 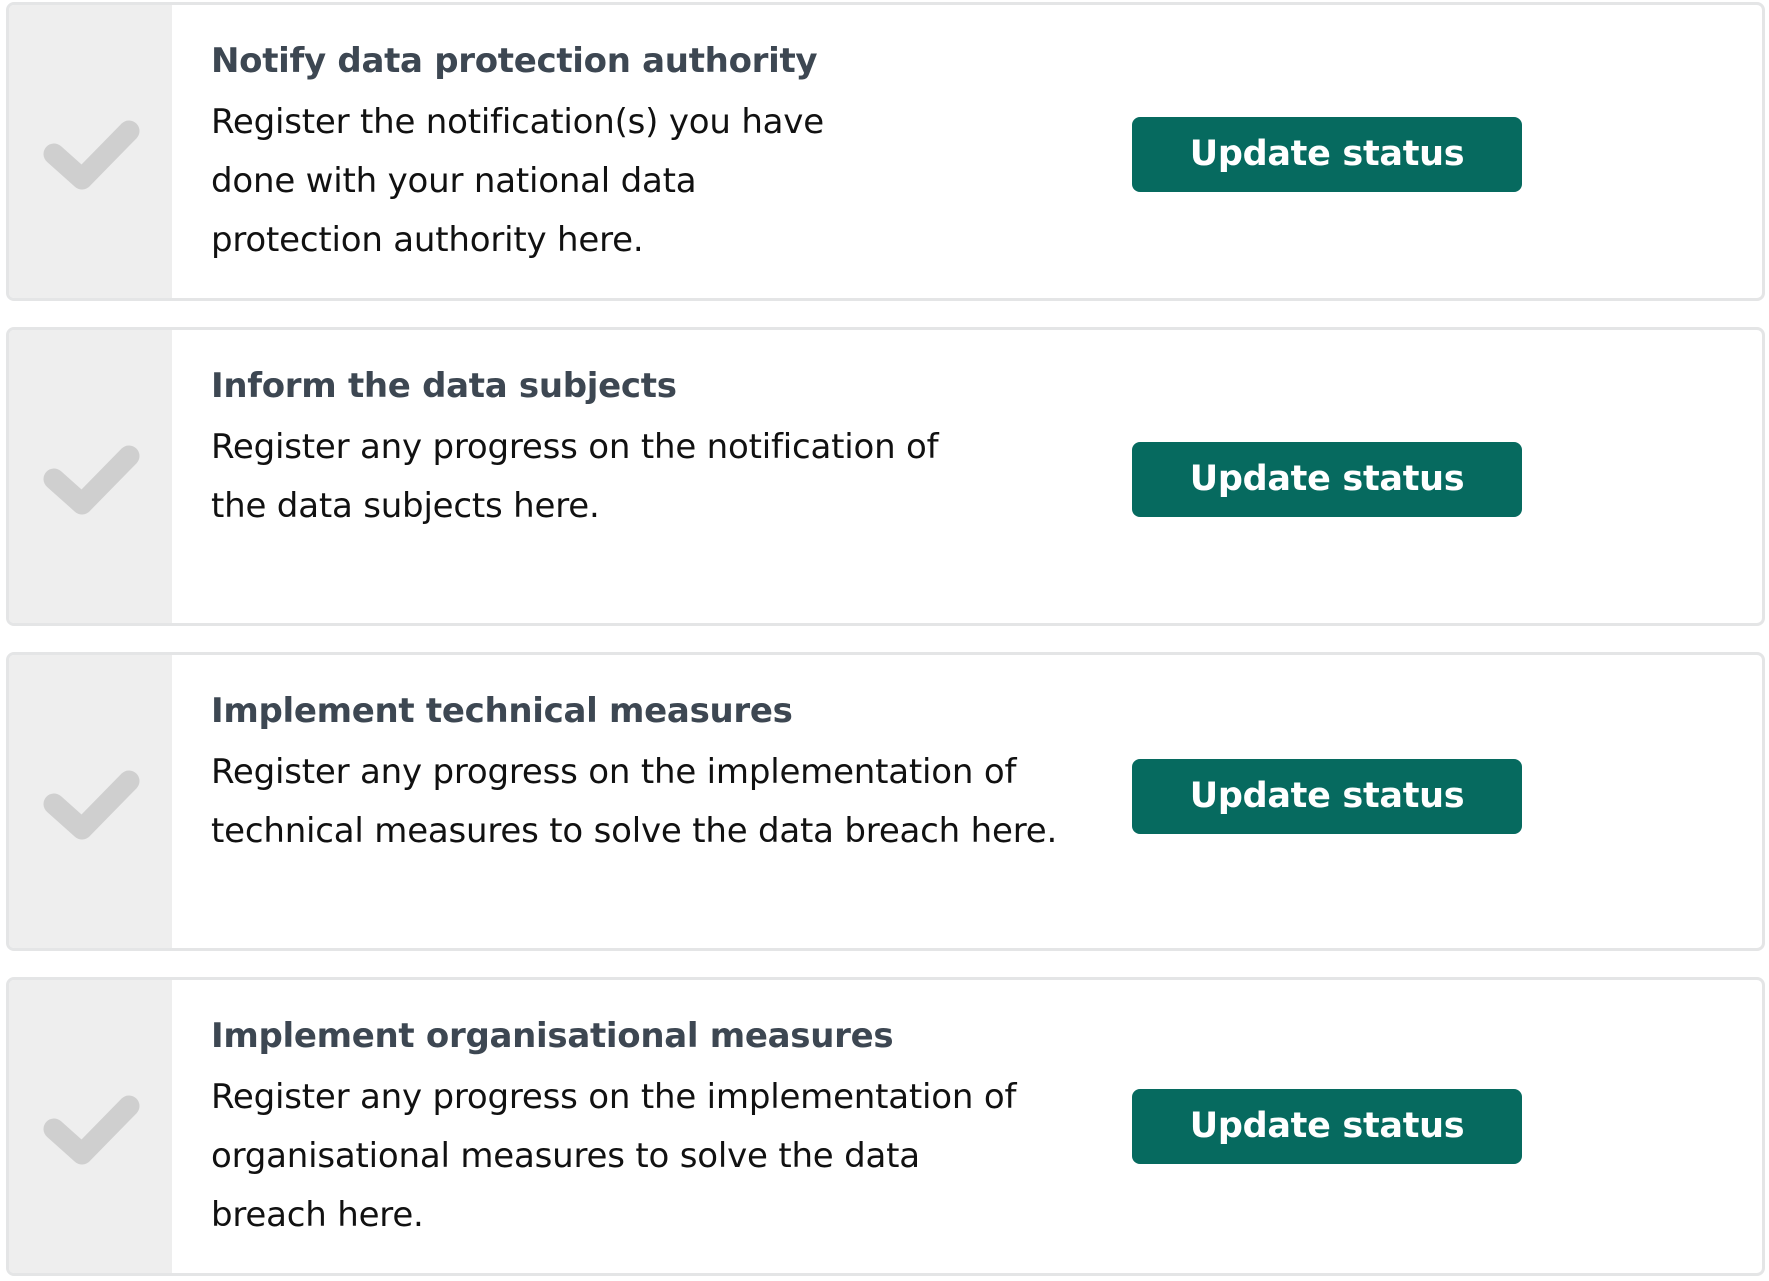 I want to click on task-title: Notify data protection authority, so click(x=514, y=61).